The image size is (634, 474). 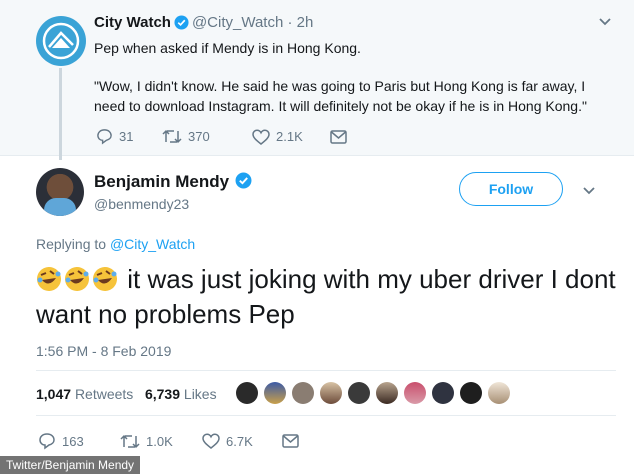 I want to click on replying-prefix: Replying to, so click(x=71, y=244).